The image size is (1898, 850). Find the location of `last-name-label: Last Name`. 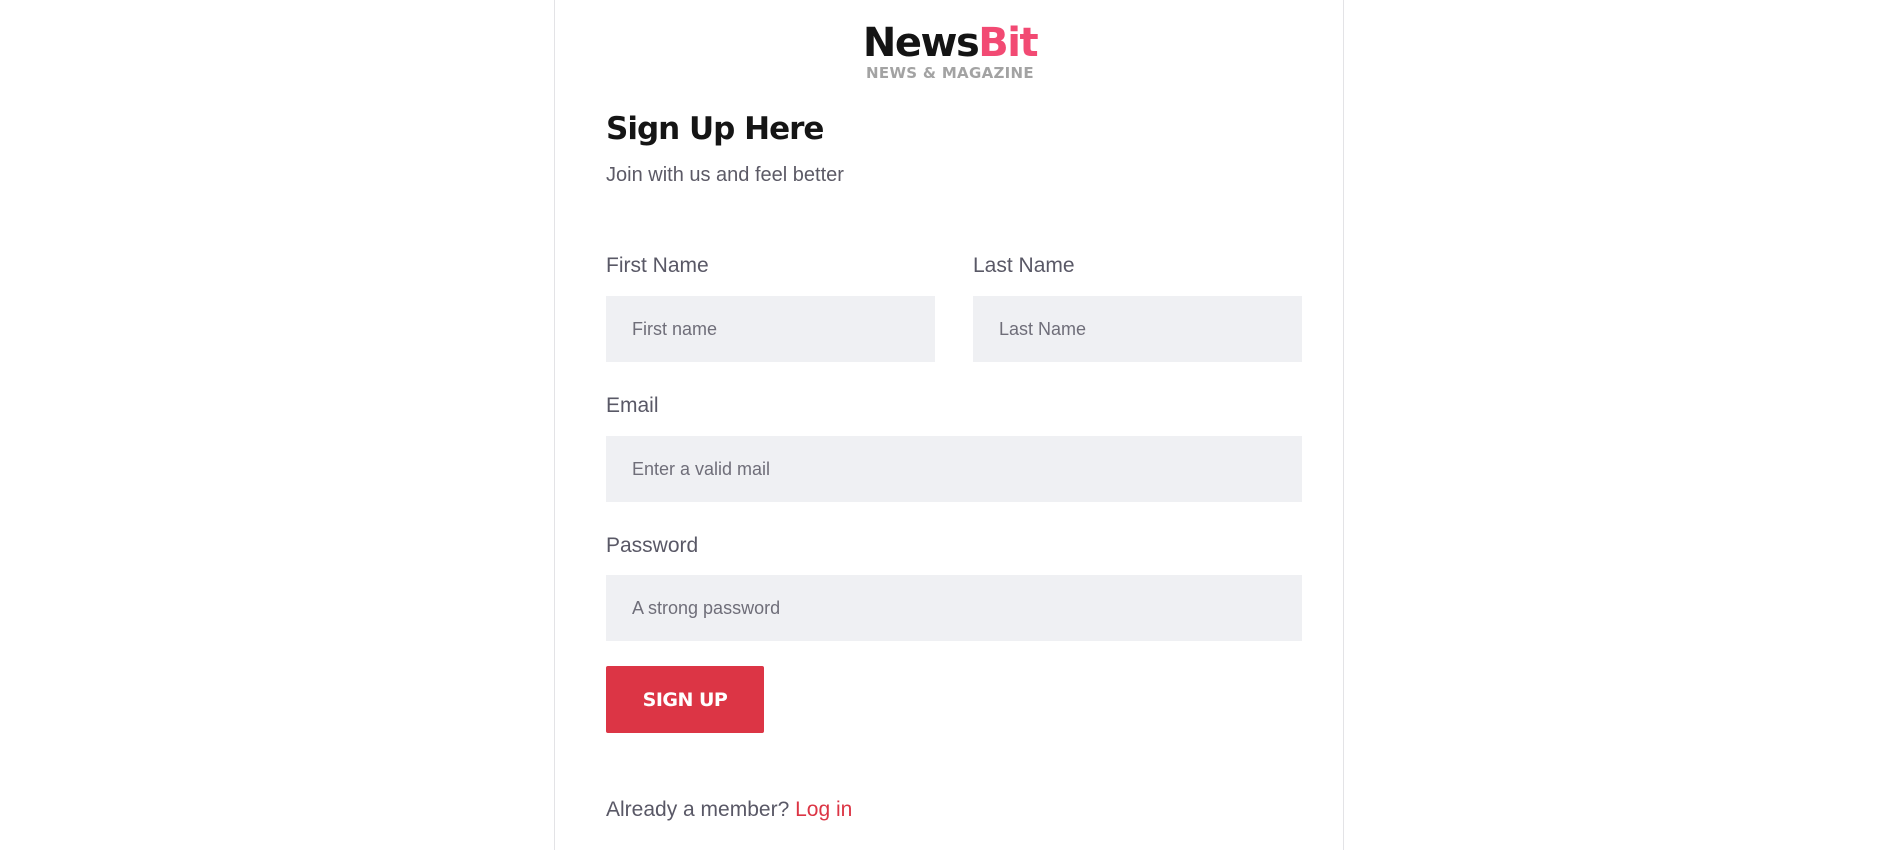

last-name-label: Last Name is located at coordinates (1024, 265).